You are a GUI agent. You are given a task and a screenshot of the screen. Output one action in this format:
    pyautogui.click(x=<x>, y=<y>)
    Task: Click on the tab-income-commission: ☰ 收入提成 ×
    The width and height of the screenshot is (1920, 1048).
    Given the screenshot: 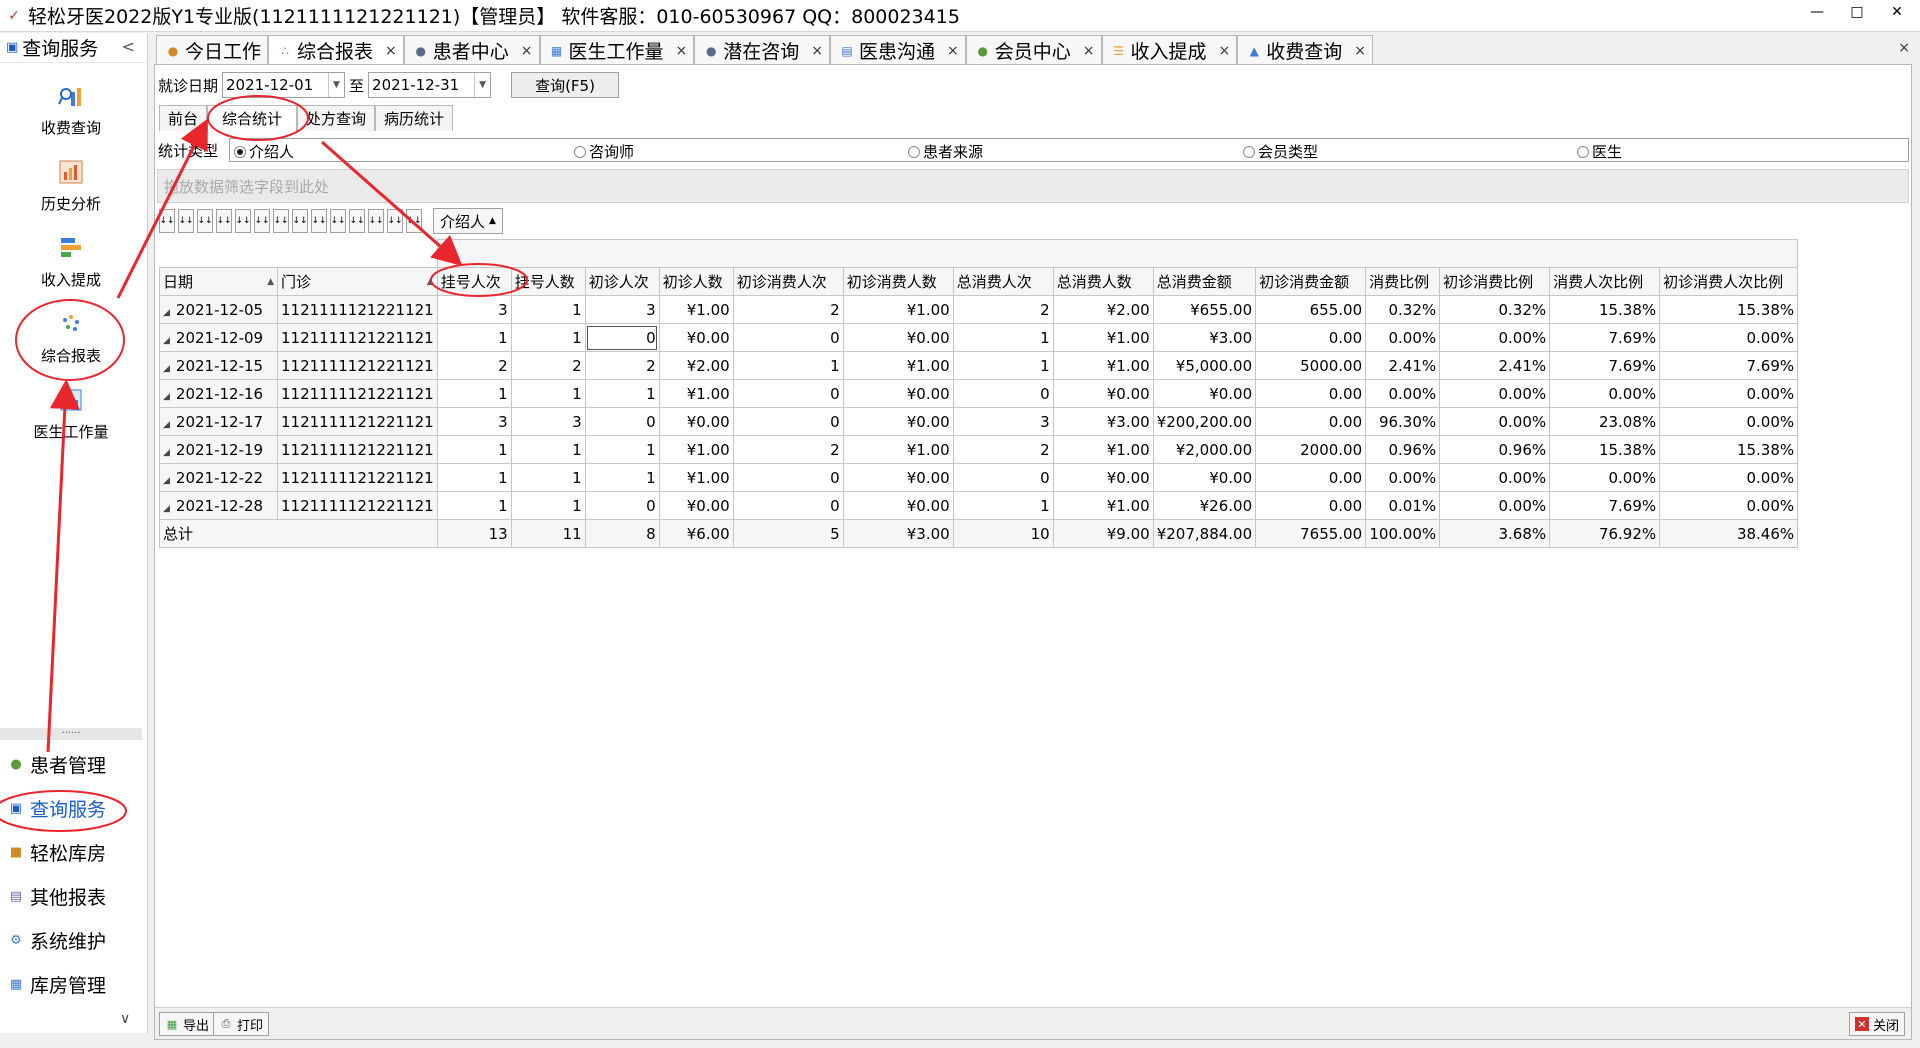 What is the action you would take?
    pyautogui.click(x=1169, y=50)
    